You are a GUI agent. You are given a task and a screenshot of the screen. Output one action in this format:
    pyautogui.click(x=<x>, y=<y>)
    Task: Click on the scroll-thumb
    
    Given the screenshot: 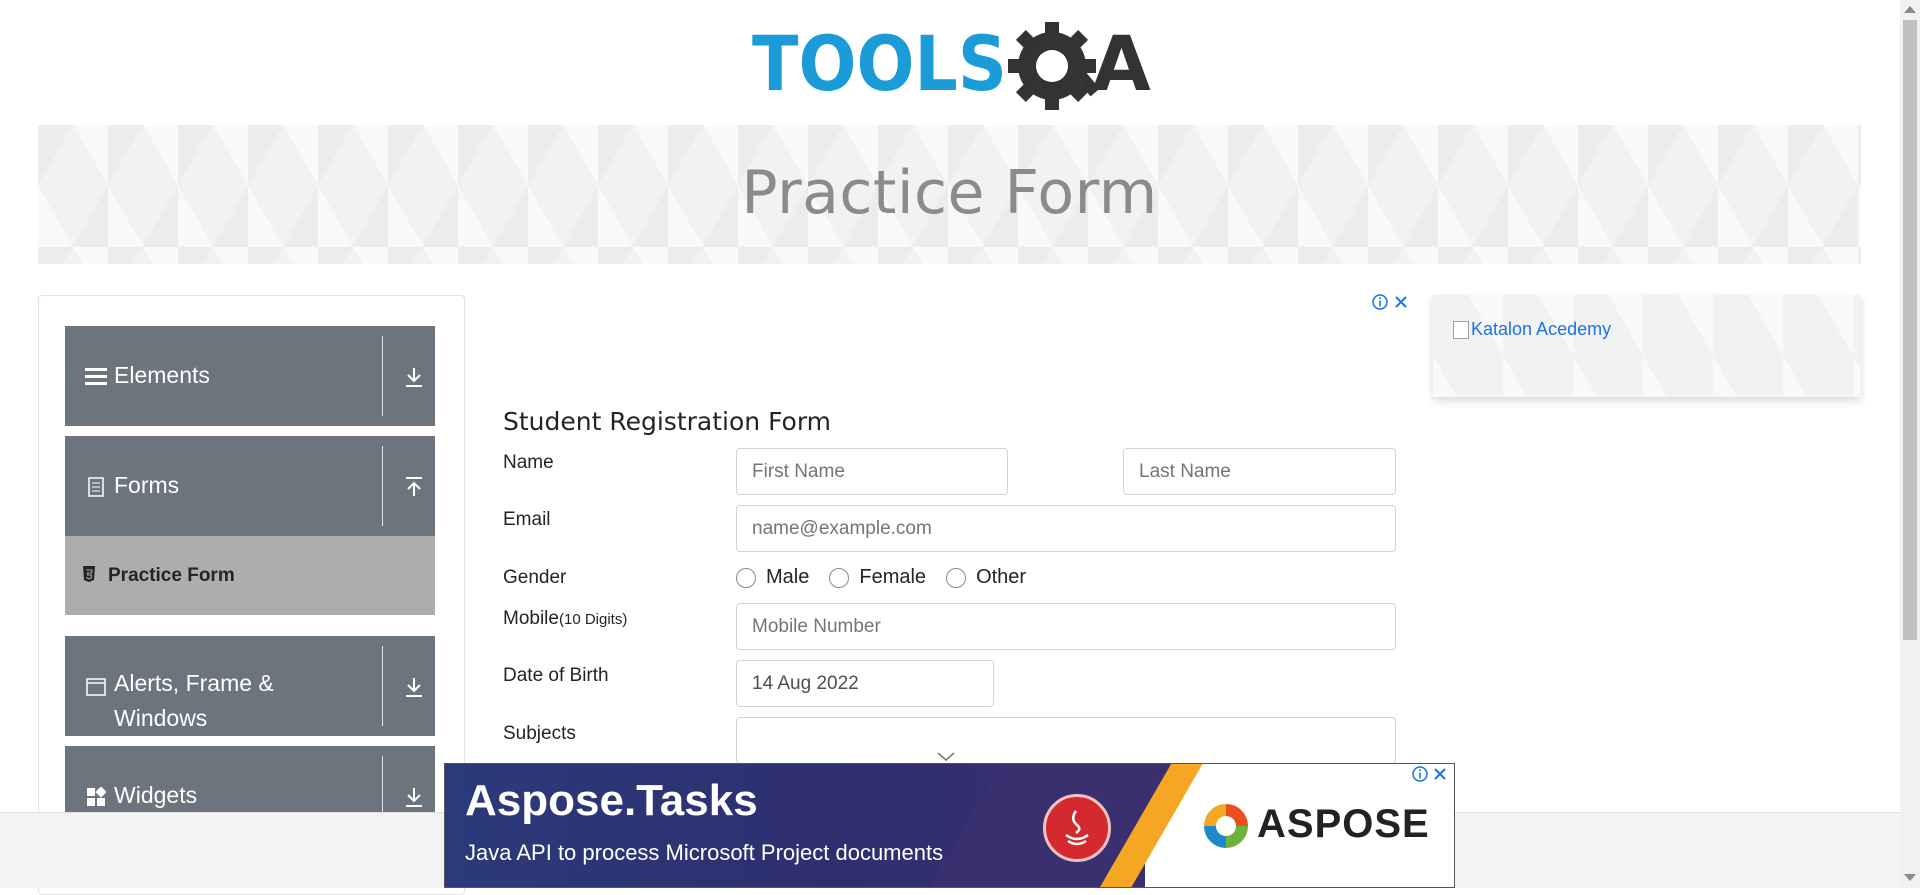 What is the action you would take?
    pyautogui.click(x=1910, y=330)
    